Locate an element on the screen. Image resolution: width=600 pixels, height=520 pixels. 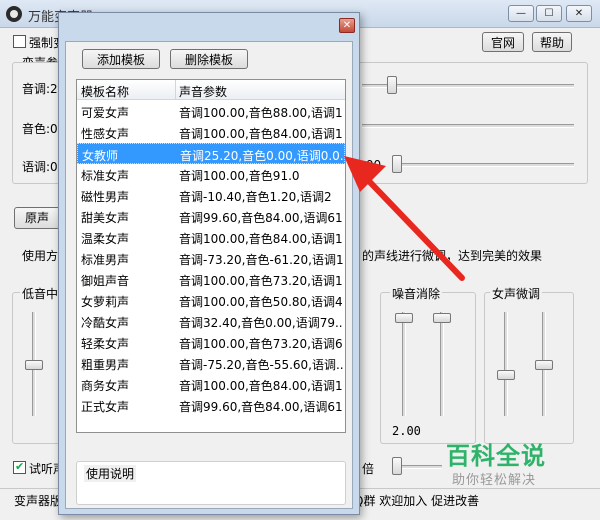
watermark-slogan: 助你轻松解决 is located at coordinates (494, 480).